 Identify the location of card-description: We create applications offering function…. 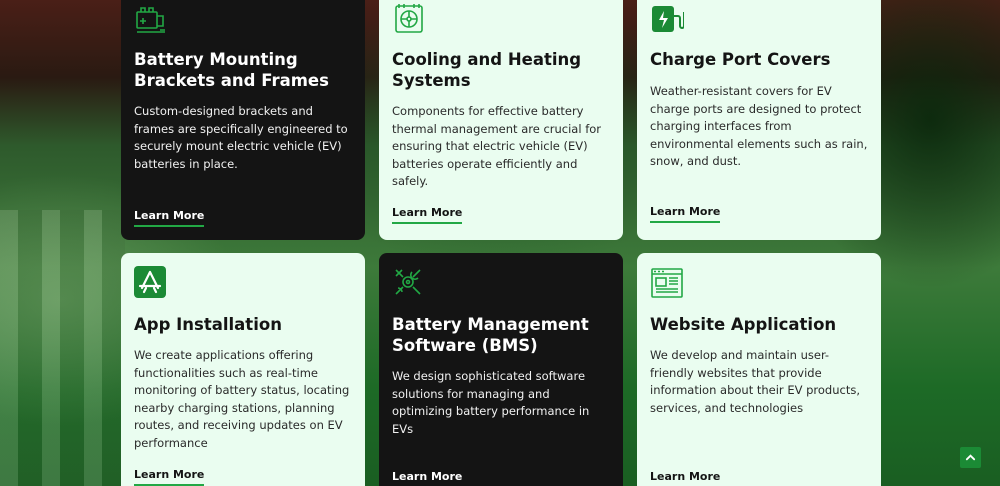
(242, 399).